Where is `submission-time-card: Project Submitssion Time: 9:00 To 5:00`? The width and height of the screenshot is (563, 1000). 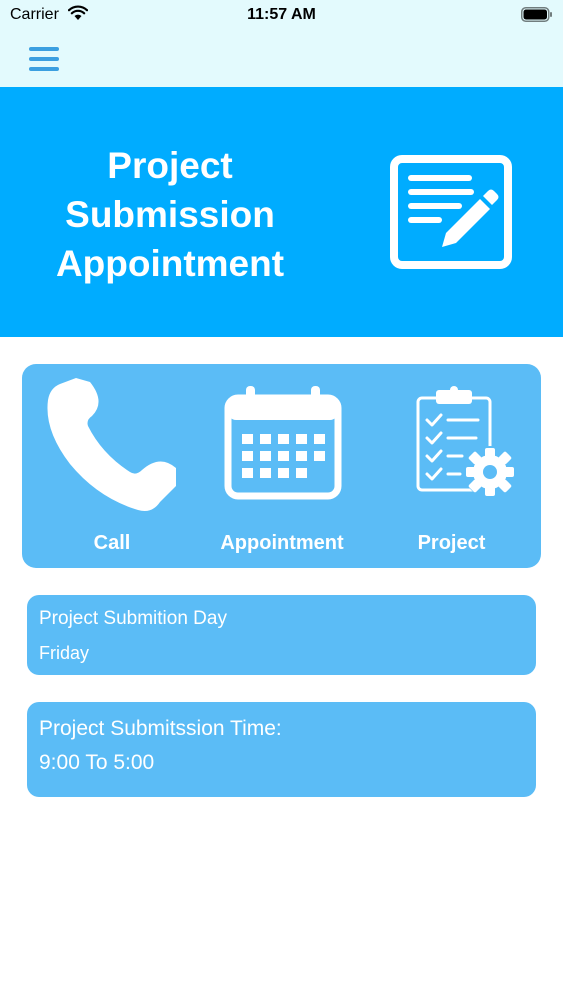
submission-time-card: Project Submitssion Time: 9:00 To 5:00 is located at coordinates (281, 749).